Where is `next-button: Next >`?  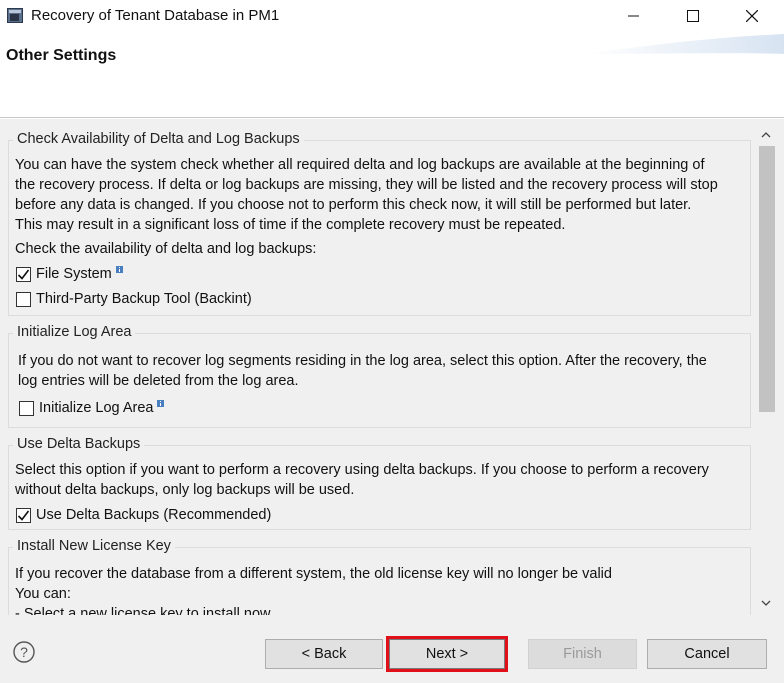 next-button: Next > is located at coordinates (447, 654).